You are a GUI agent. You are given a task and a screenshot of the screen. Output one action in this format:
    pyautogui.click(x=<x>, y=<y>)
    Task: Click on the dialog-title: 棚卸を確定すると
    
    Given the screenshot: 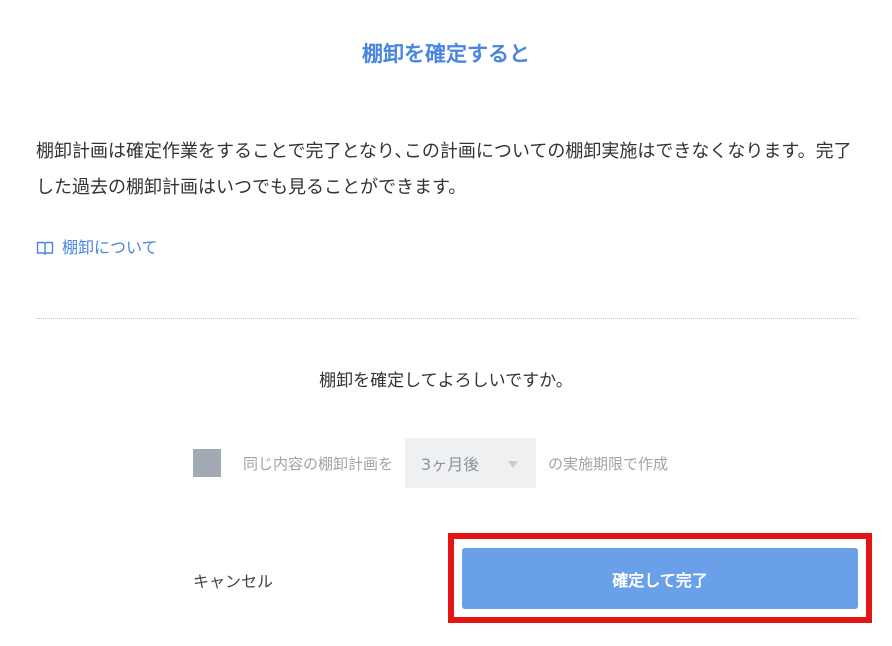 What is the action you would take?
    pyautogui.click(x=446, y=54)
    